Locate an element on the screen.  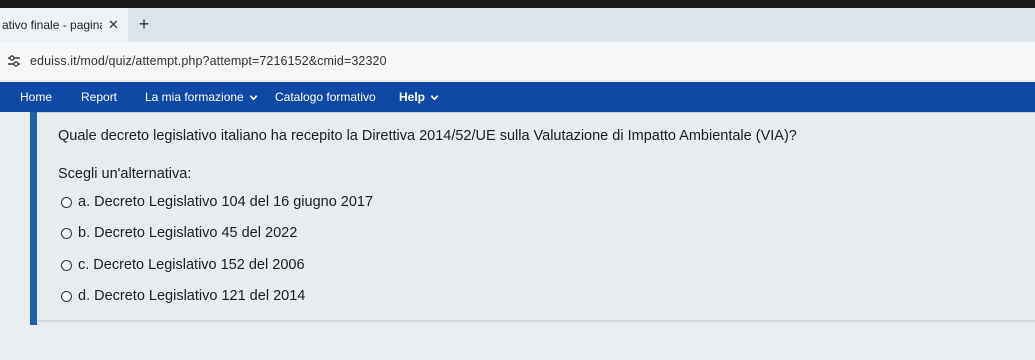
browser-tab-strip: ativo finale - pagina ✕ + is located at coordinates (517, 25).